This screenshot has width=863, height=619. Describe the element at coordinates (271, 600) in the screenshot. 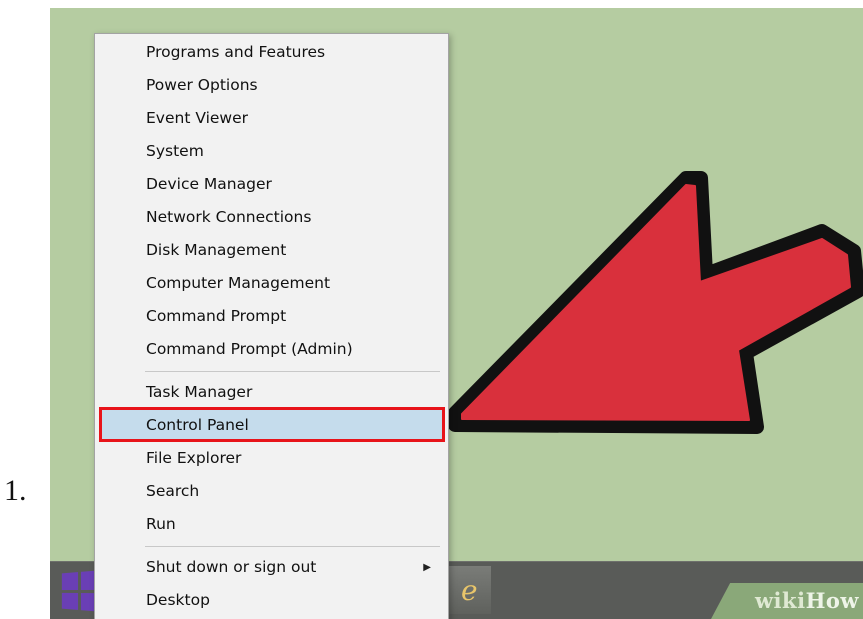

I see `menu-item-desktop: Desktop` at that location.